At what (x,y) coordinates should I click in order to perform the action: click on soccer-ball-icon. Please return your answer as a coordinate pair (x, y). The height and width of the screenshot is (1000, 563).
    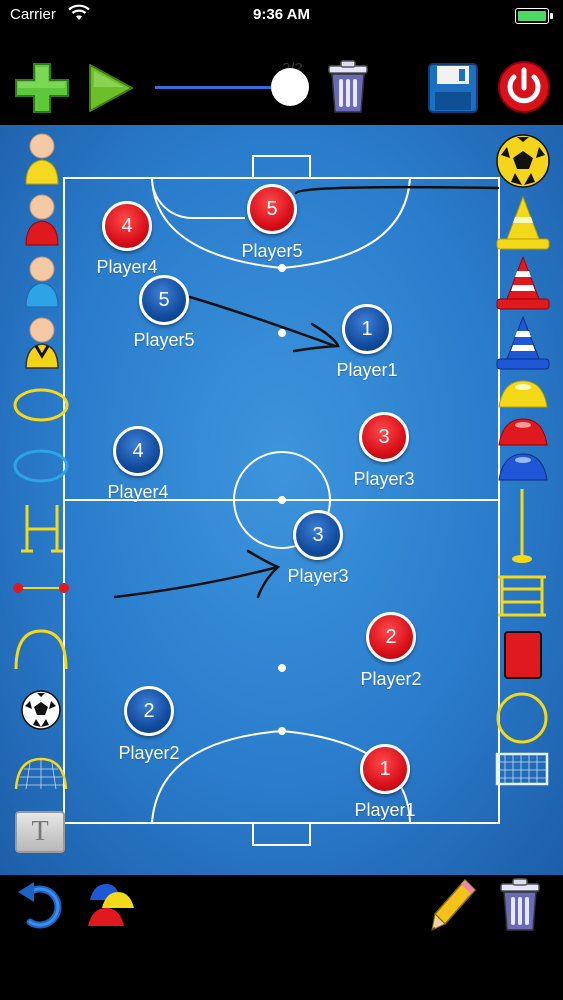
    Looking at the image, I should click on (523, 161).